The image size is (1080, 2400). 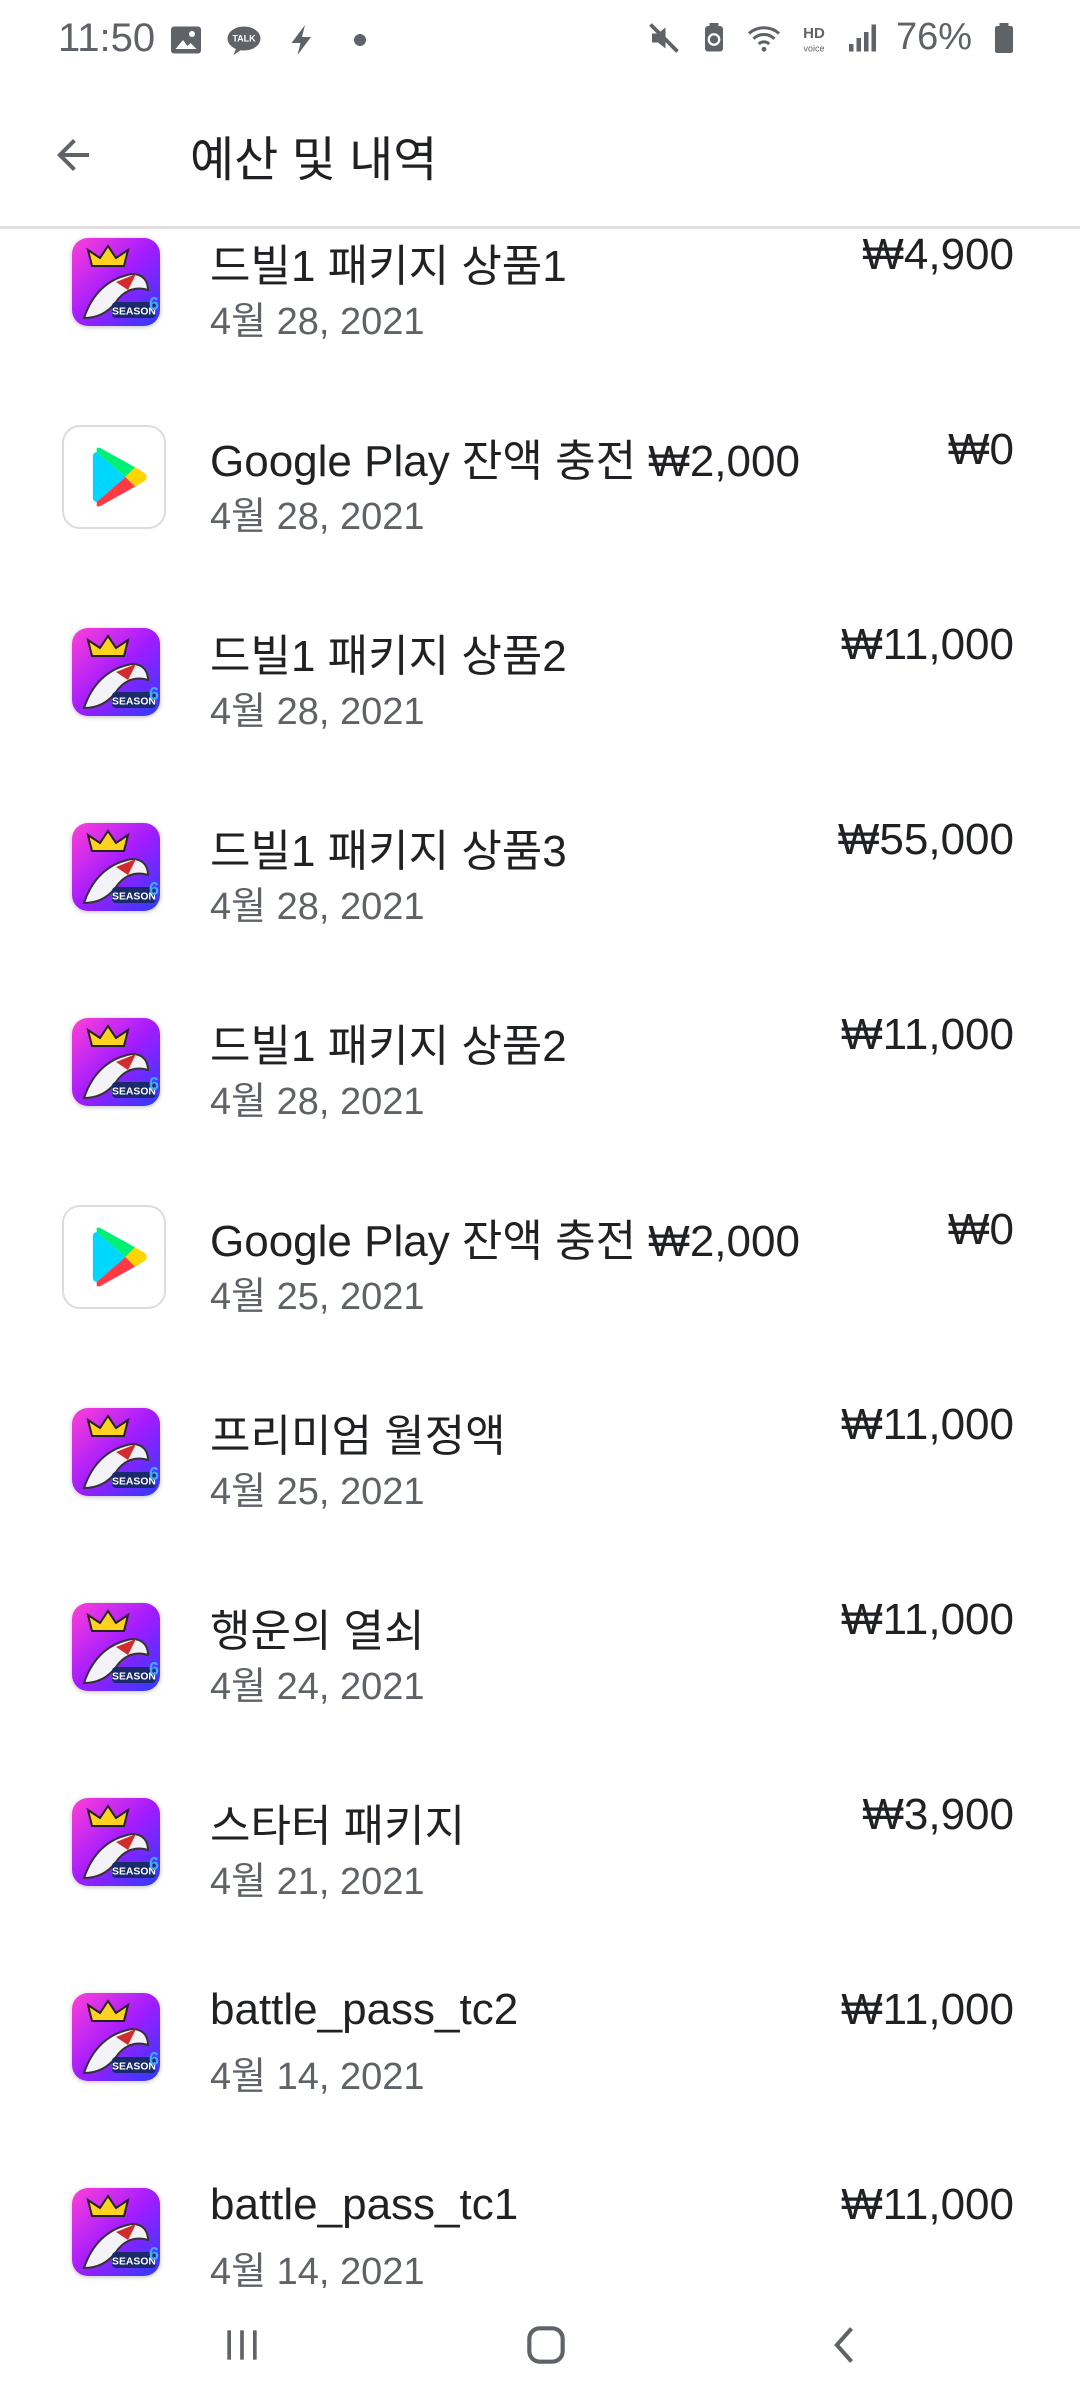 What do you see at coordinates (540, 40) in the screenshot?
I see `status-bar: 11:50 TALK HD voice 76%` at bounding box center [540, 40].